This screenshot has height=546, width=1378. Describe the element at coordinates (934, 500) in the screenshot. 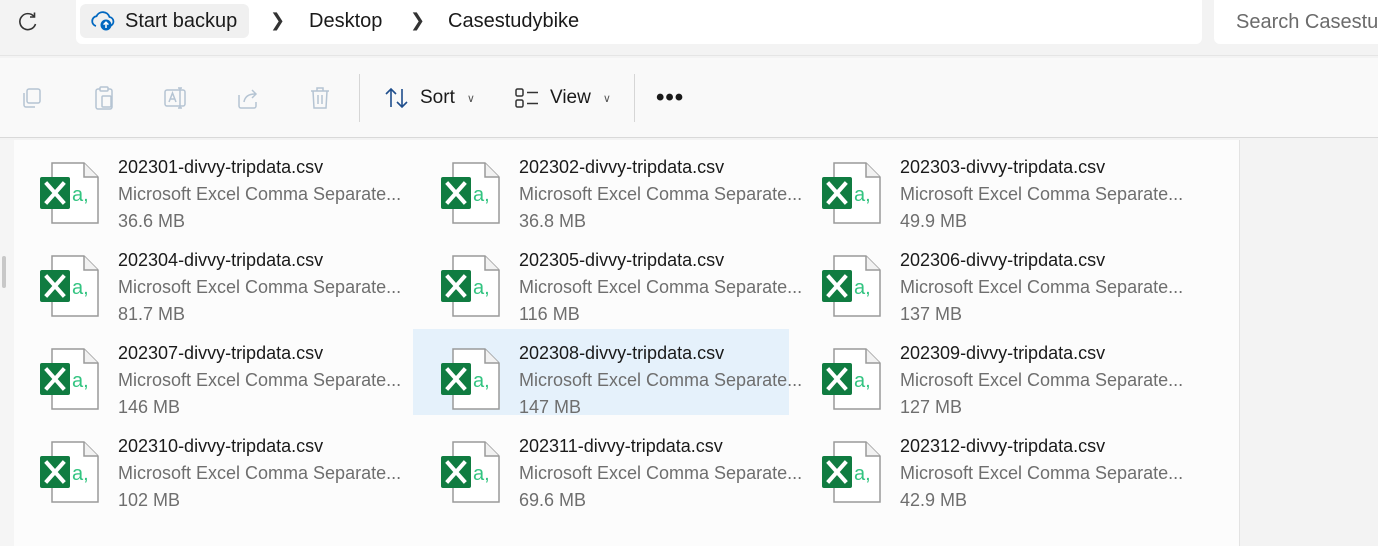

I see `file-size: 42.9 MB` at that location.